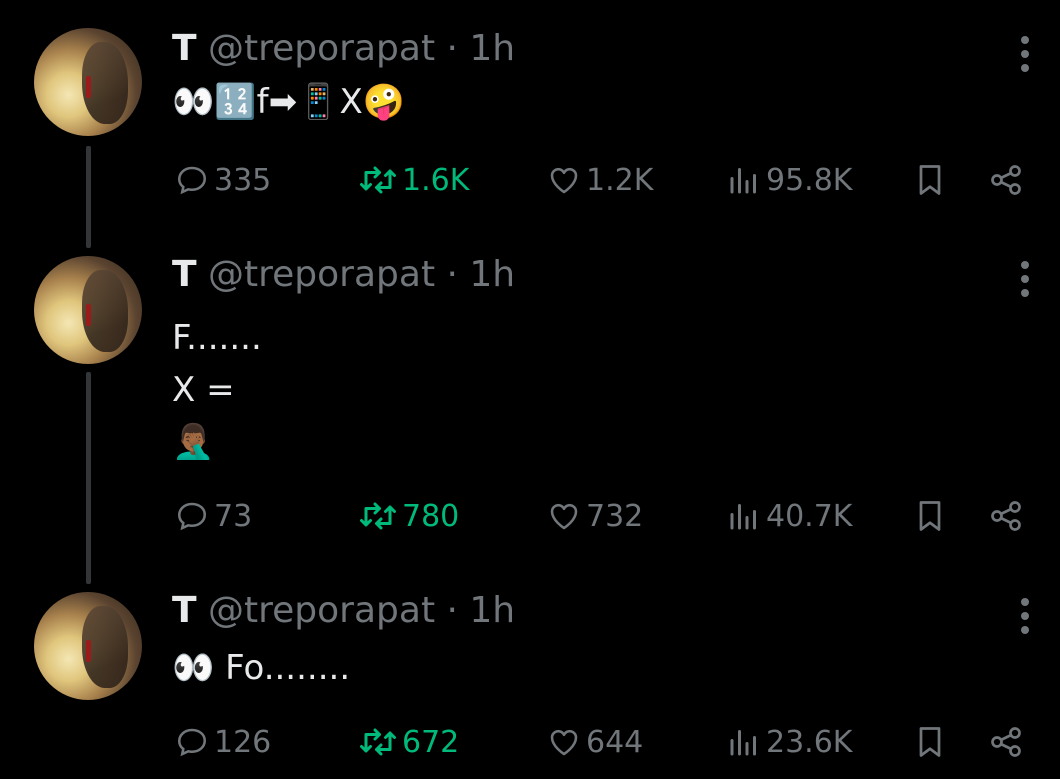 Image resolution: width=1060 pixels, height=779 pixels. What do you see at coordinates (615, 516) in the screenshot?
I see `like-count: 732` at bounding box center [615, 516].